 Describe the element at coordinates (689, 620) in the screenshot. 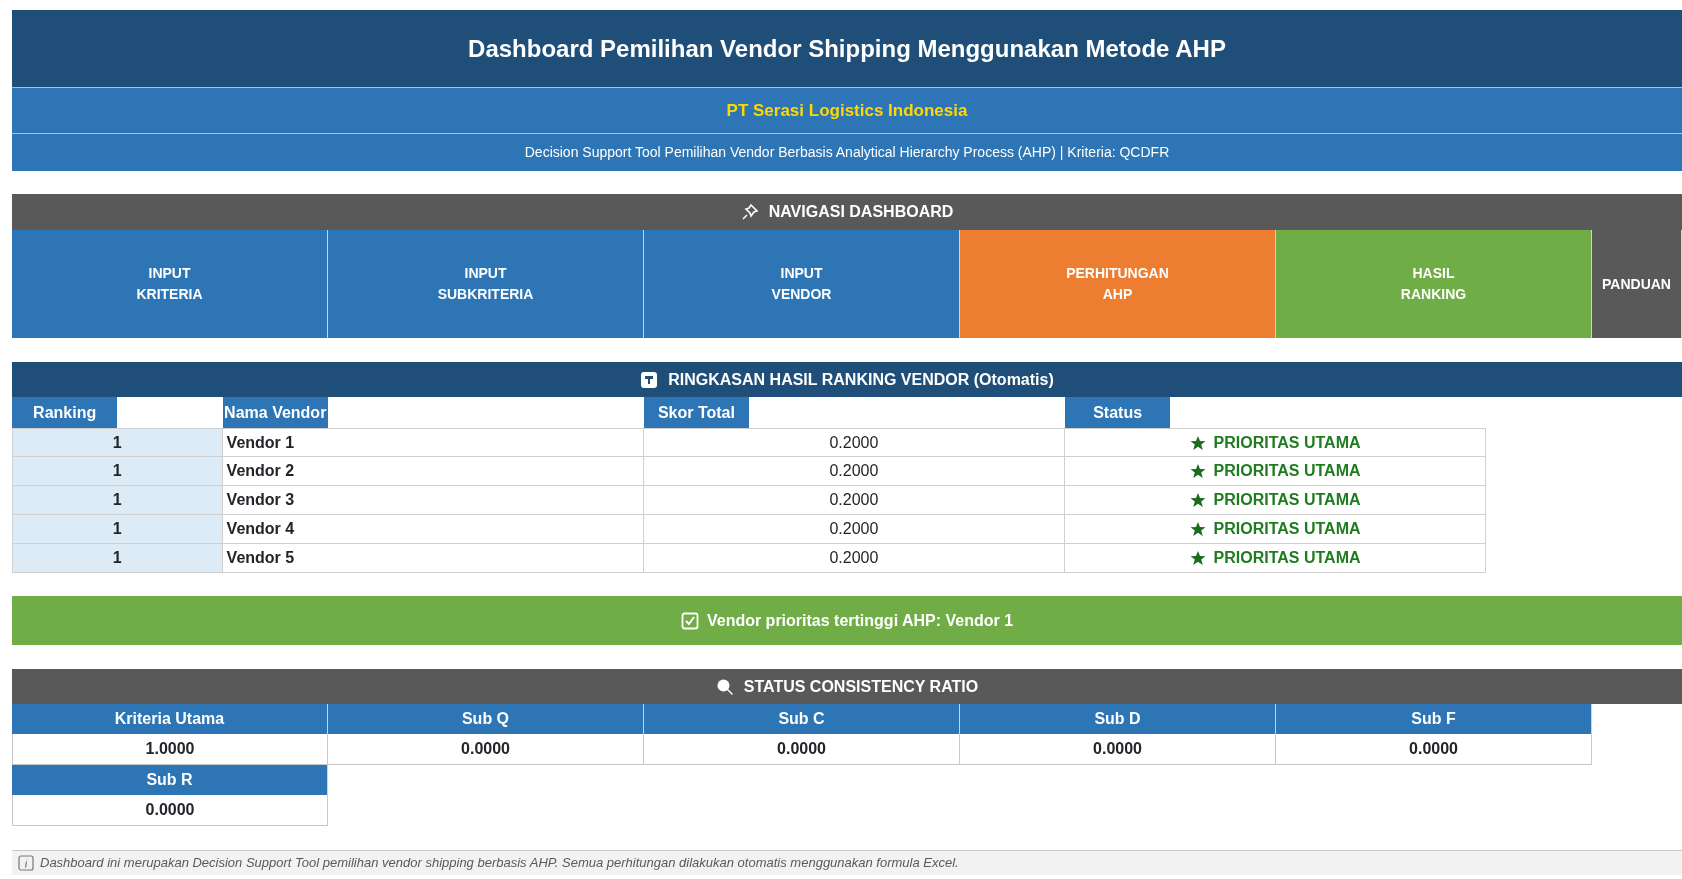

I see `checkbox-icon` at that location.